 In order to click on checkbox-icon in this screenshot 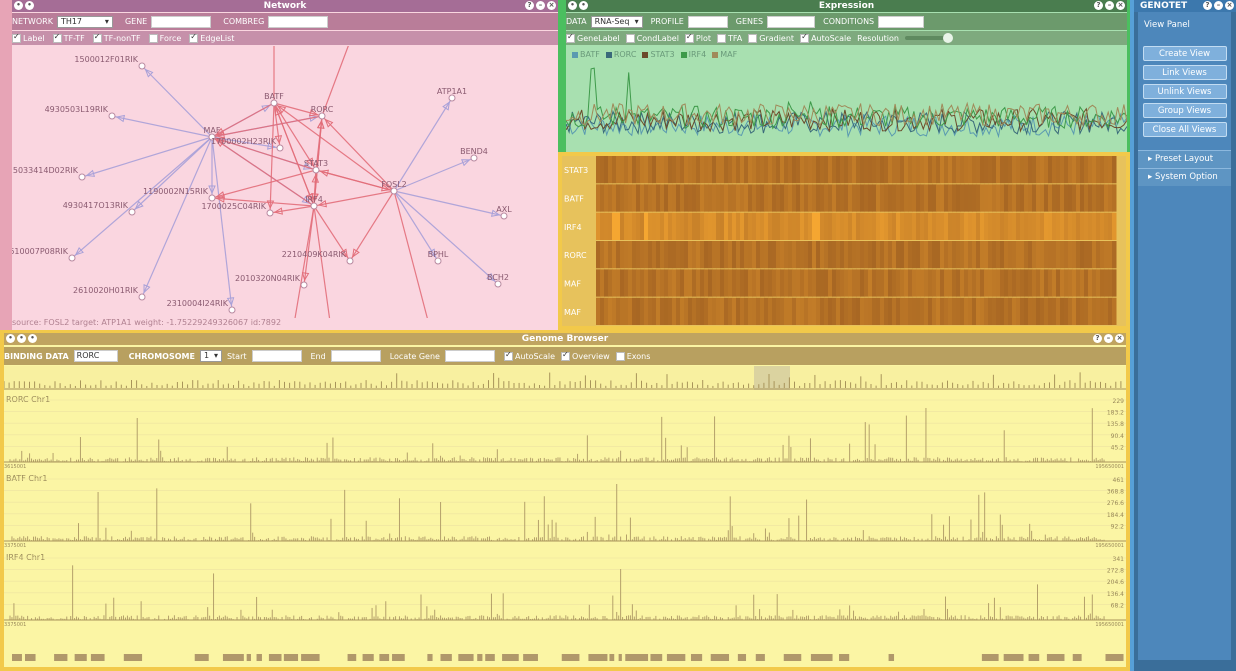, I will do `click(620, 356)`.